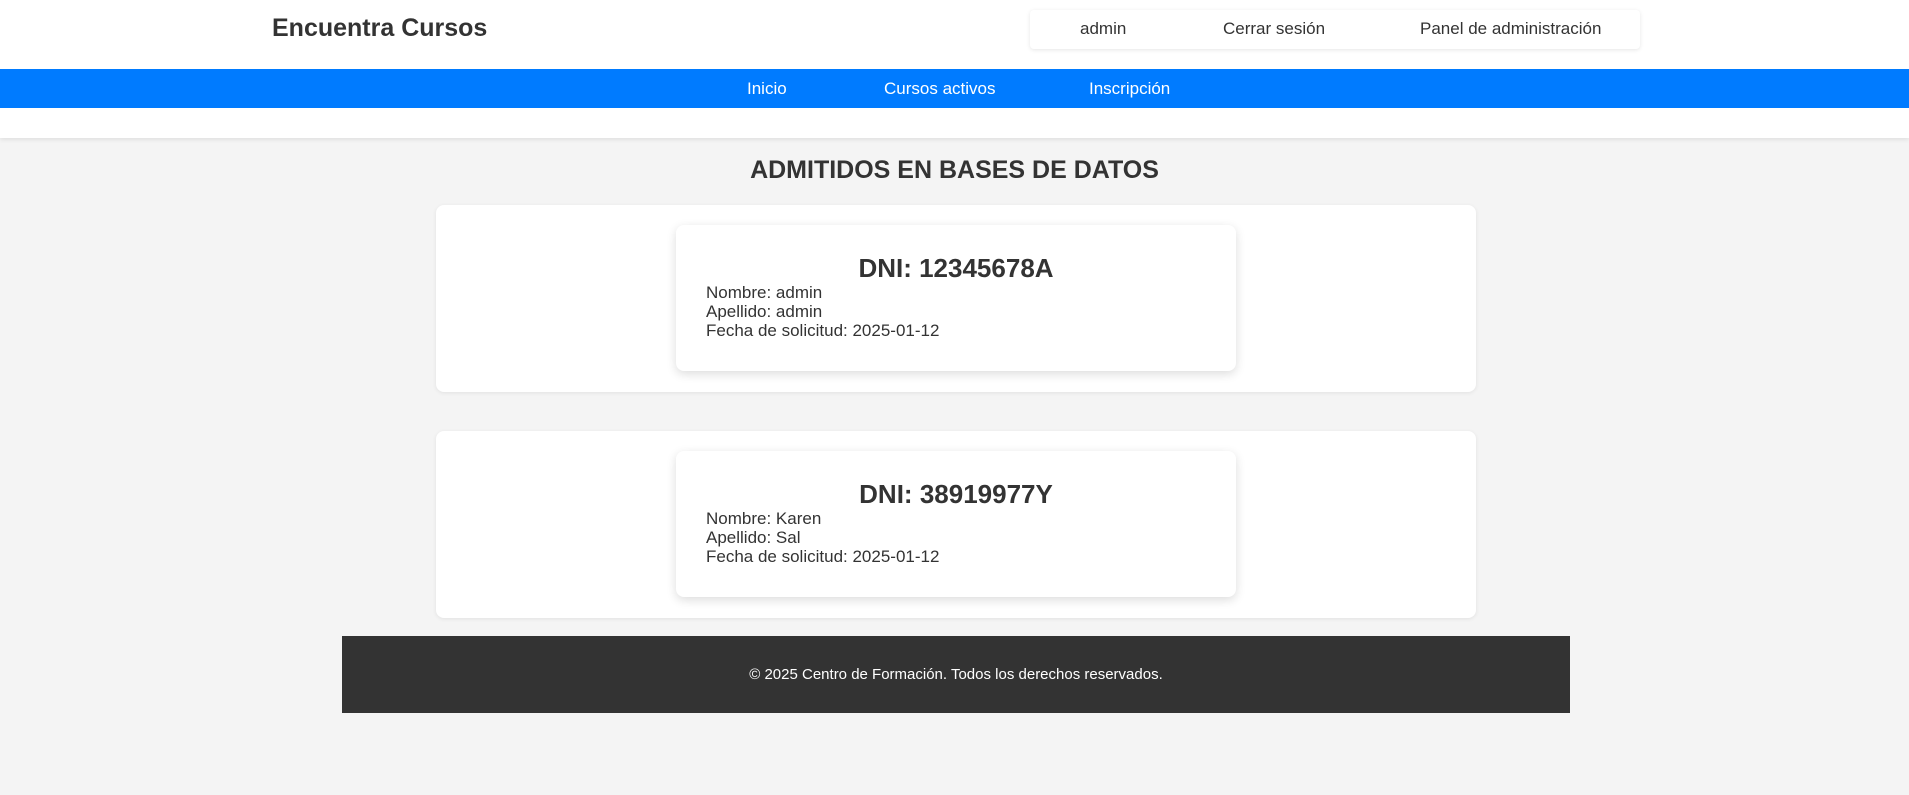  Describe the element at coordinates (764, 311) in the screenshot. I see `record-apellido: Apellido: admin` at that location.